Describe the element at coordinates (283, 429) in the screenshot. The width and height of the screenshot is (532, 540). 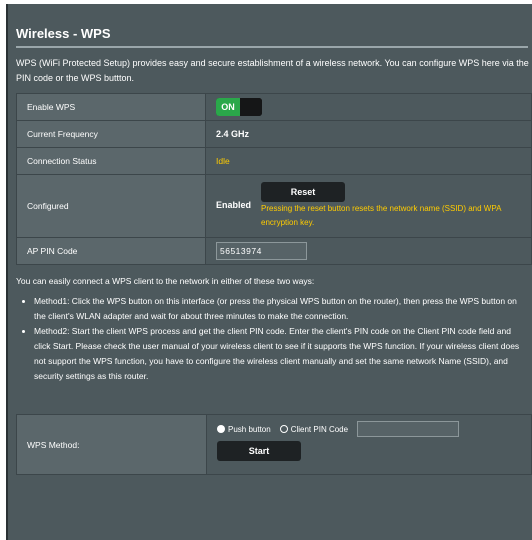
I see `client-pin-radio` at that location.